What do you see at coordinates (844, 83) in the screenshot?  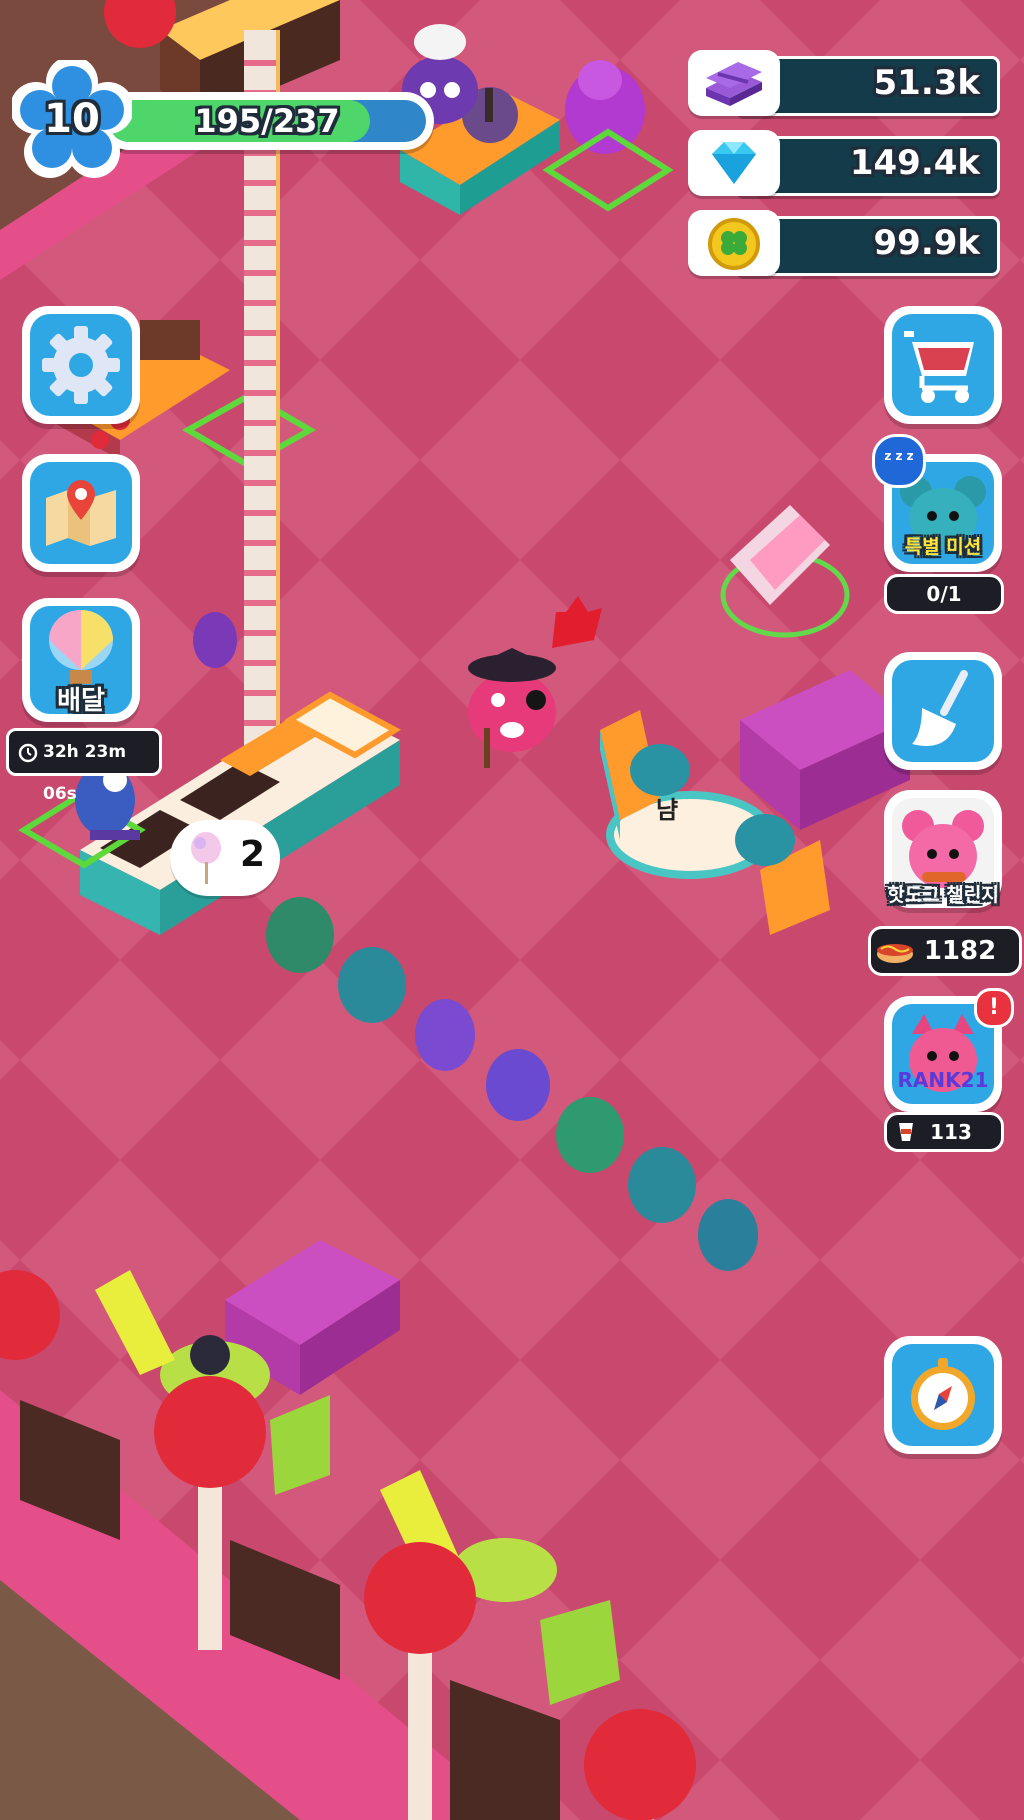 I see `cash-counter: 51.3k` at bounding box center [844, 83].